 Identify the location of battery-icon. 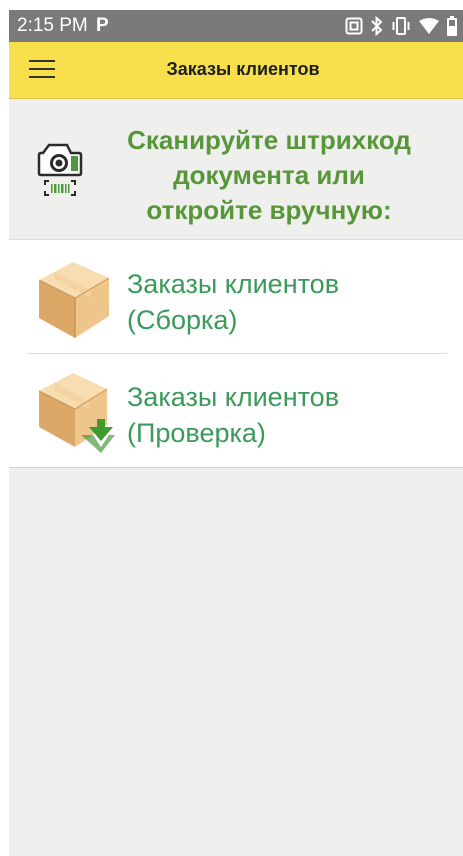
(452, 26).